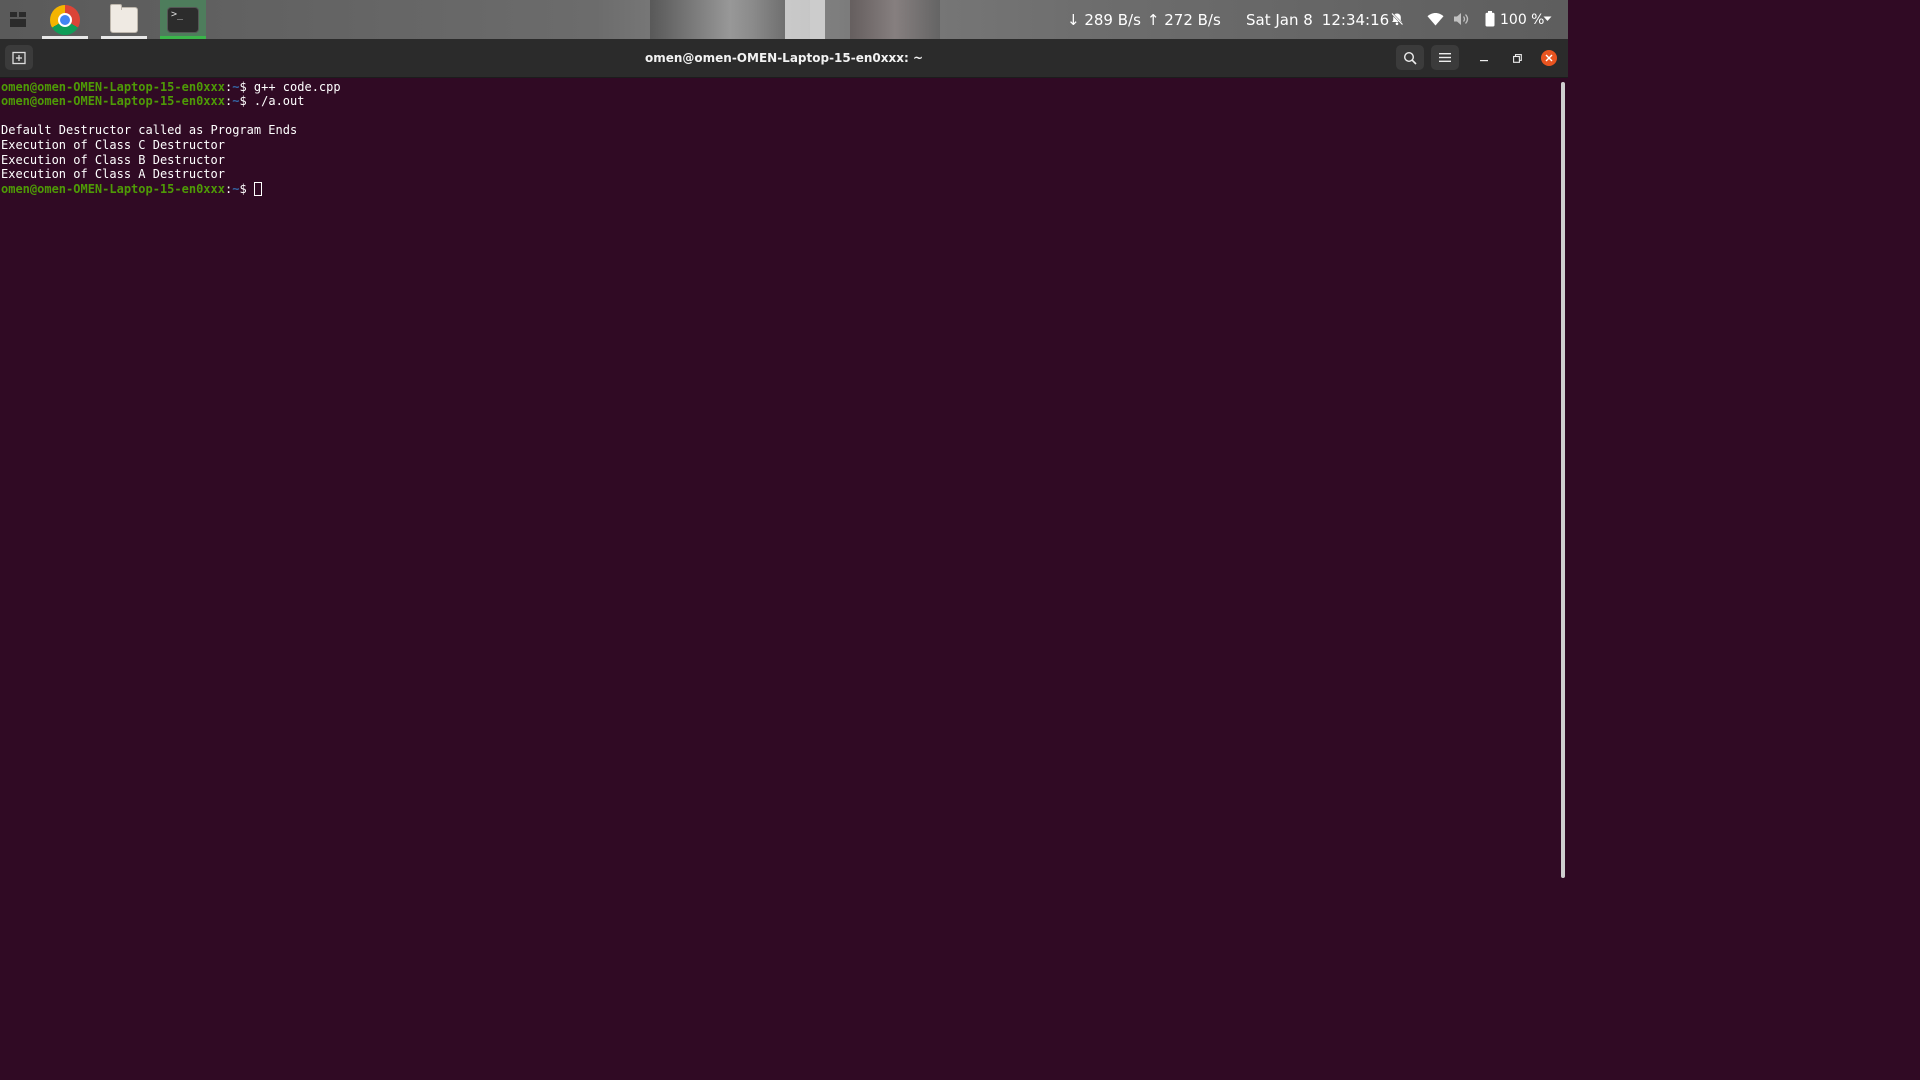  Describe the element at coordinates (113, 145) in the screenshot. I see `terminal-output-line: Execution of Class C Destructor` at that location.